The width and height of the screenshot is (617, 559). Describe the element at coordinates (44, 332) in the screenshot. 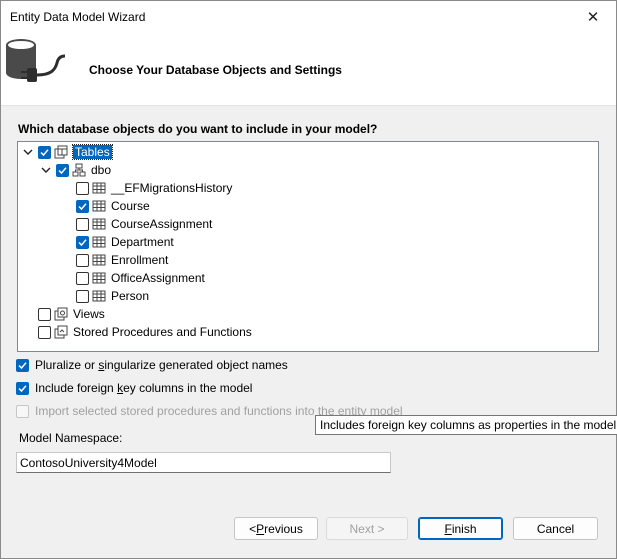

I see `stored-procedures-checkbox` at that location.